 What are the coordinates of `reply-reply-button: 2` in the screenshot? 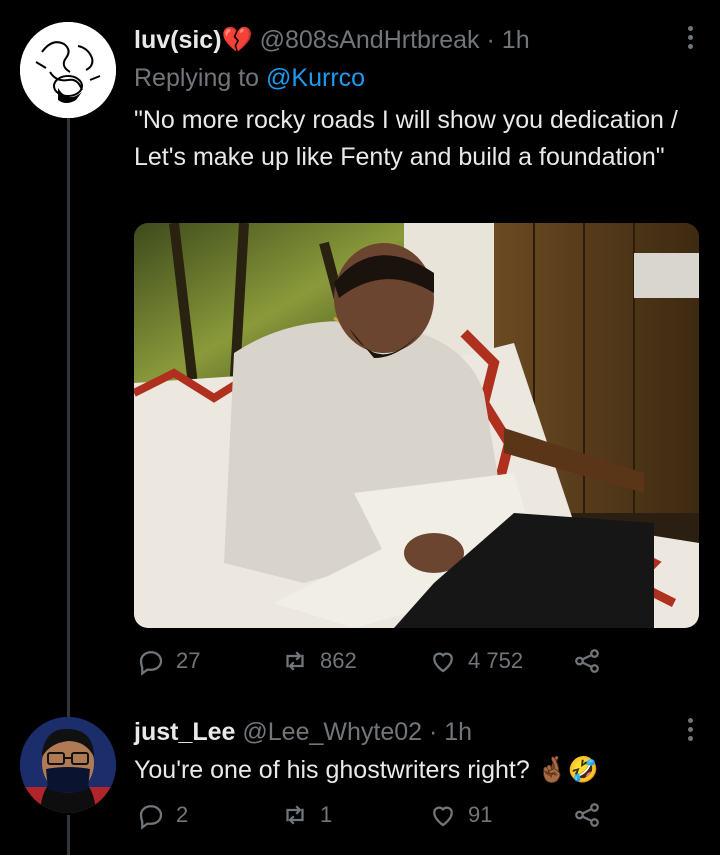 It's located at (162, 815).